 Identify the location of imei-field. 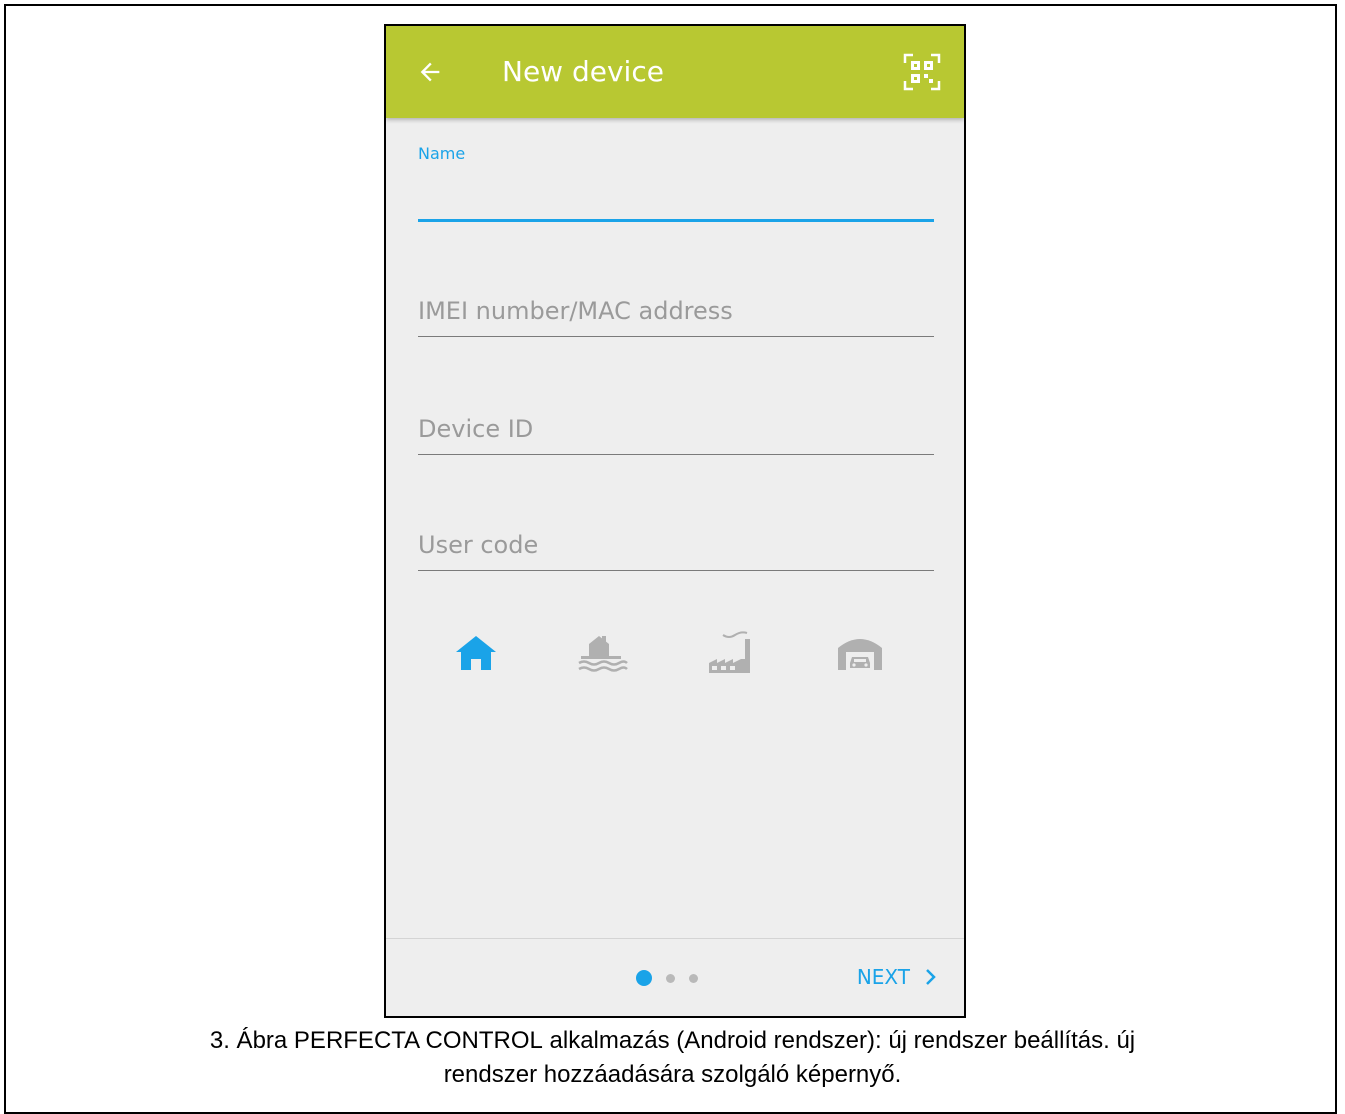
(676, 315).